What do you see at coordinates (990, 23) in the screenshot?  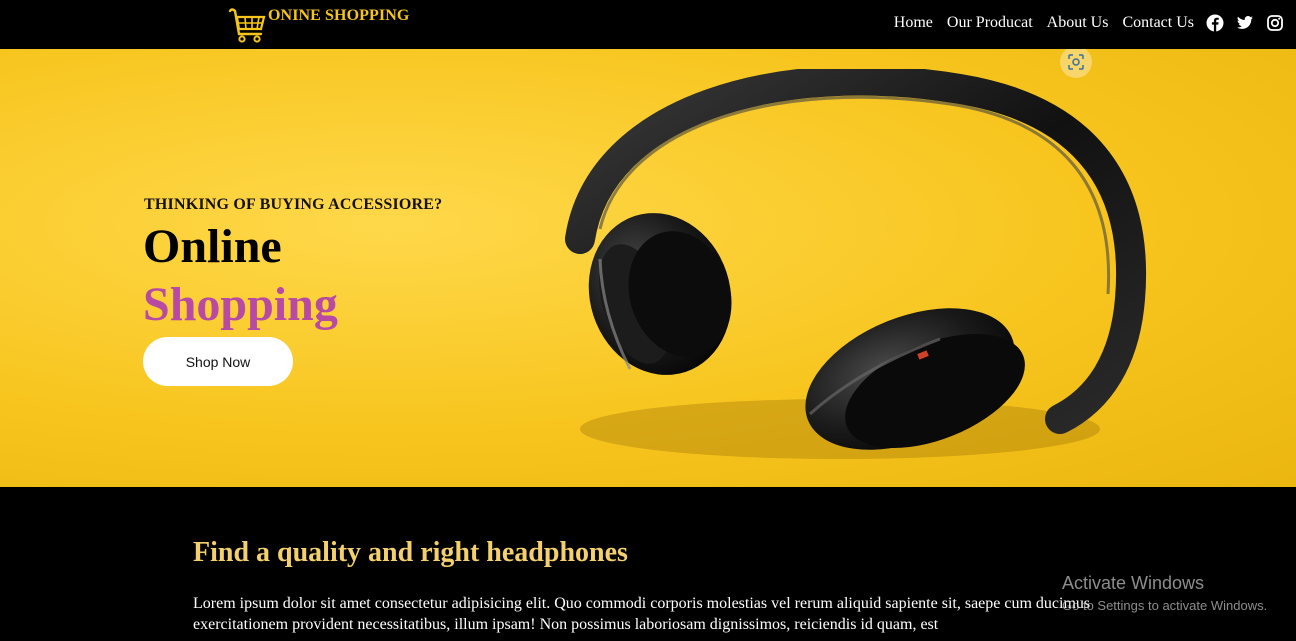 I see `nav-link-products: Our Producat` at bounding box center [990, 23].